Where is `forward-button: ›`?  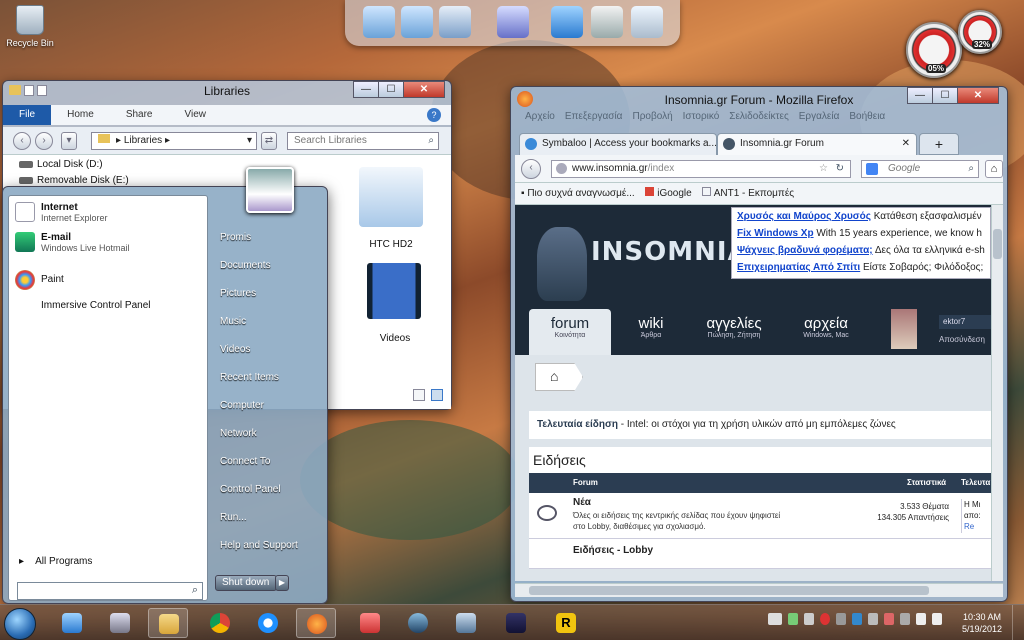
forward-button: › is located at coordinates (44, 141).